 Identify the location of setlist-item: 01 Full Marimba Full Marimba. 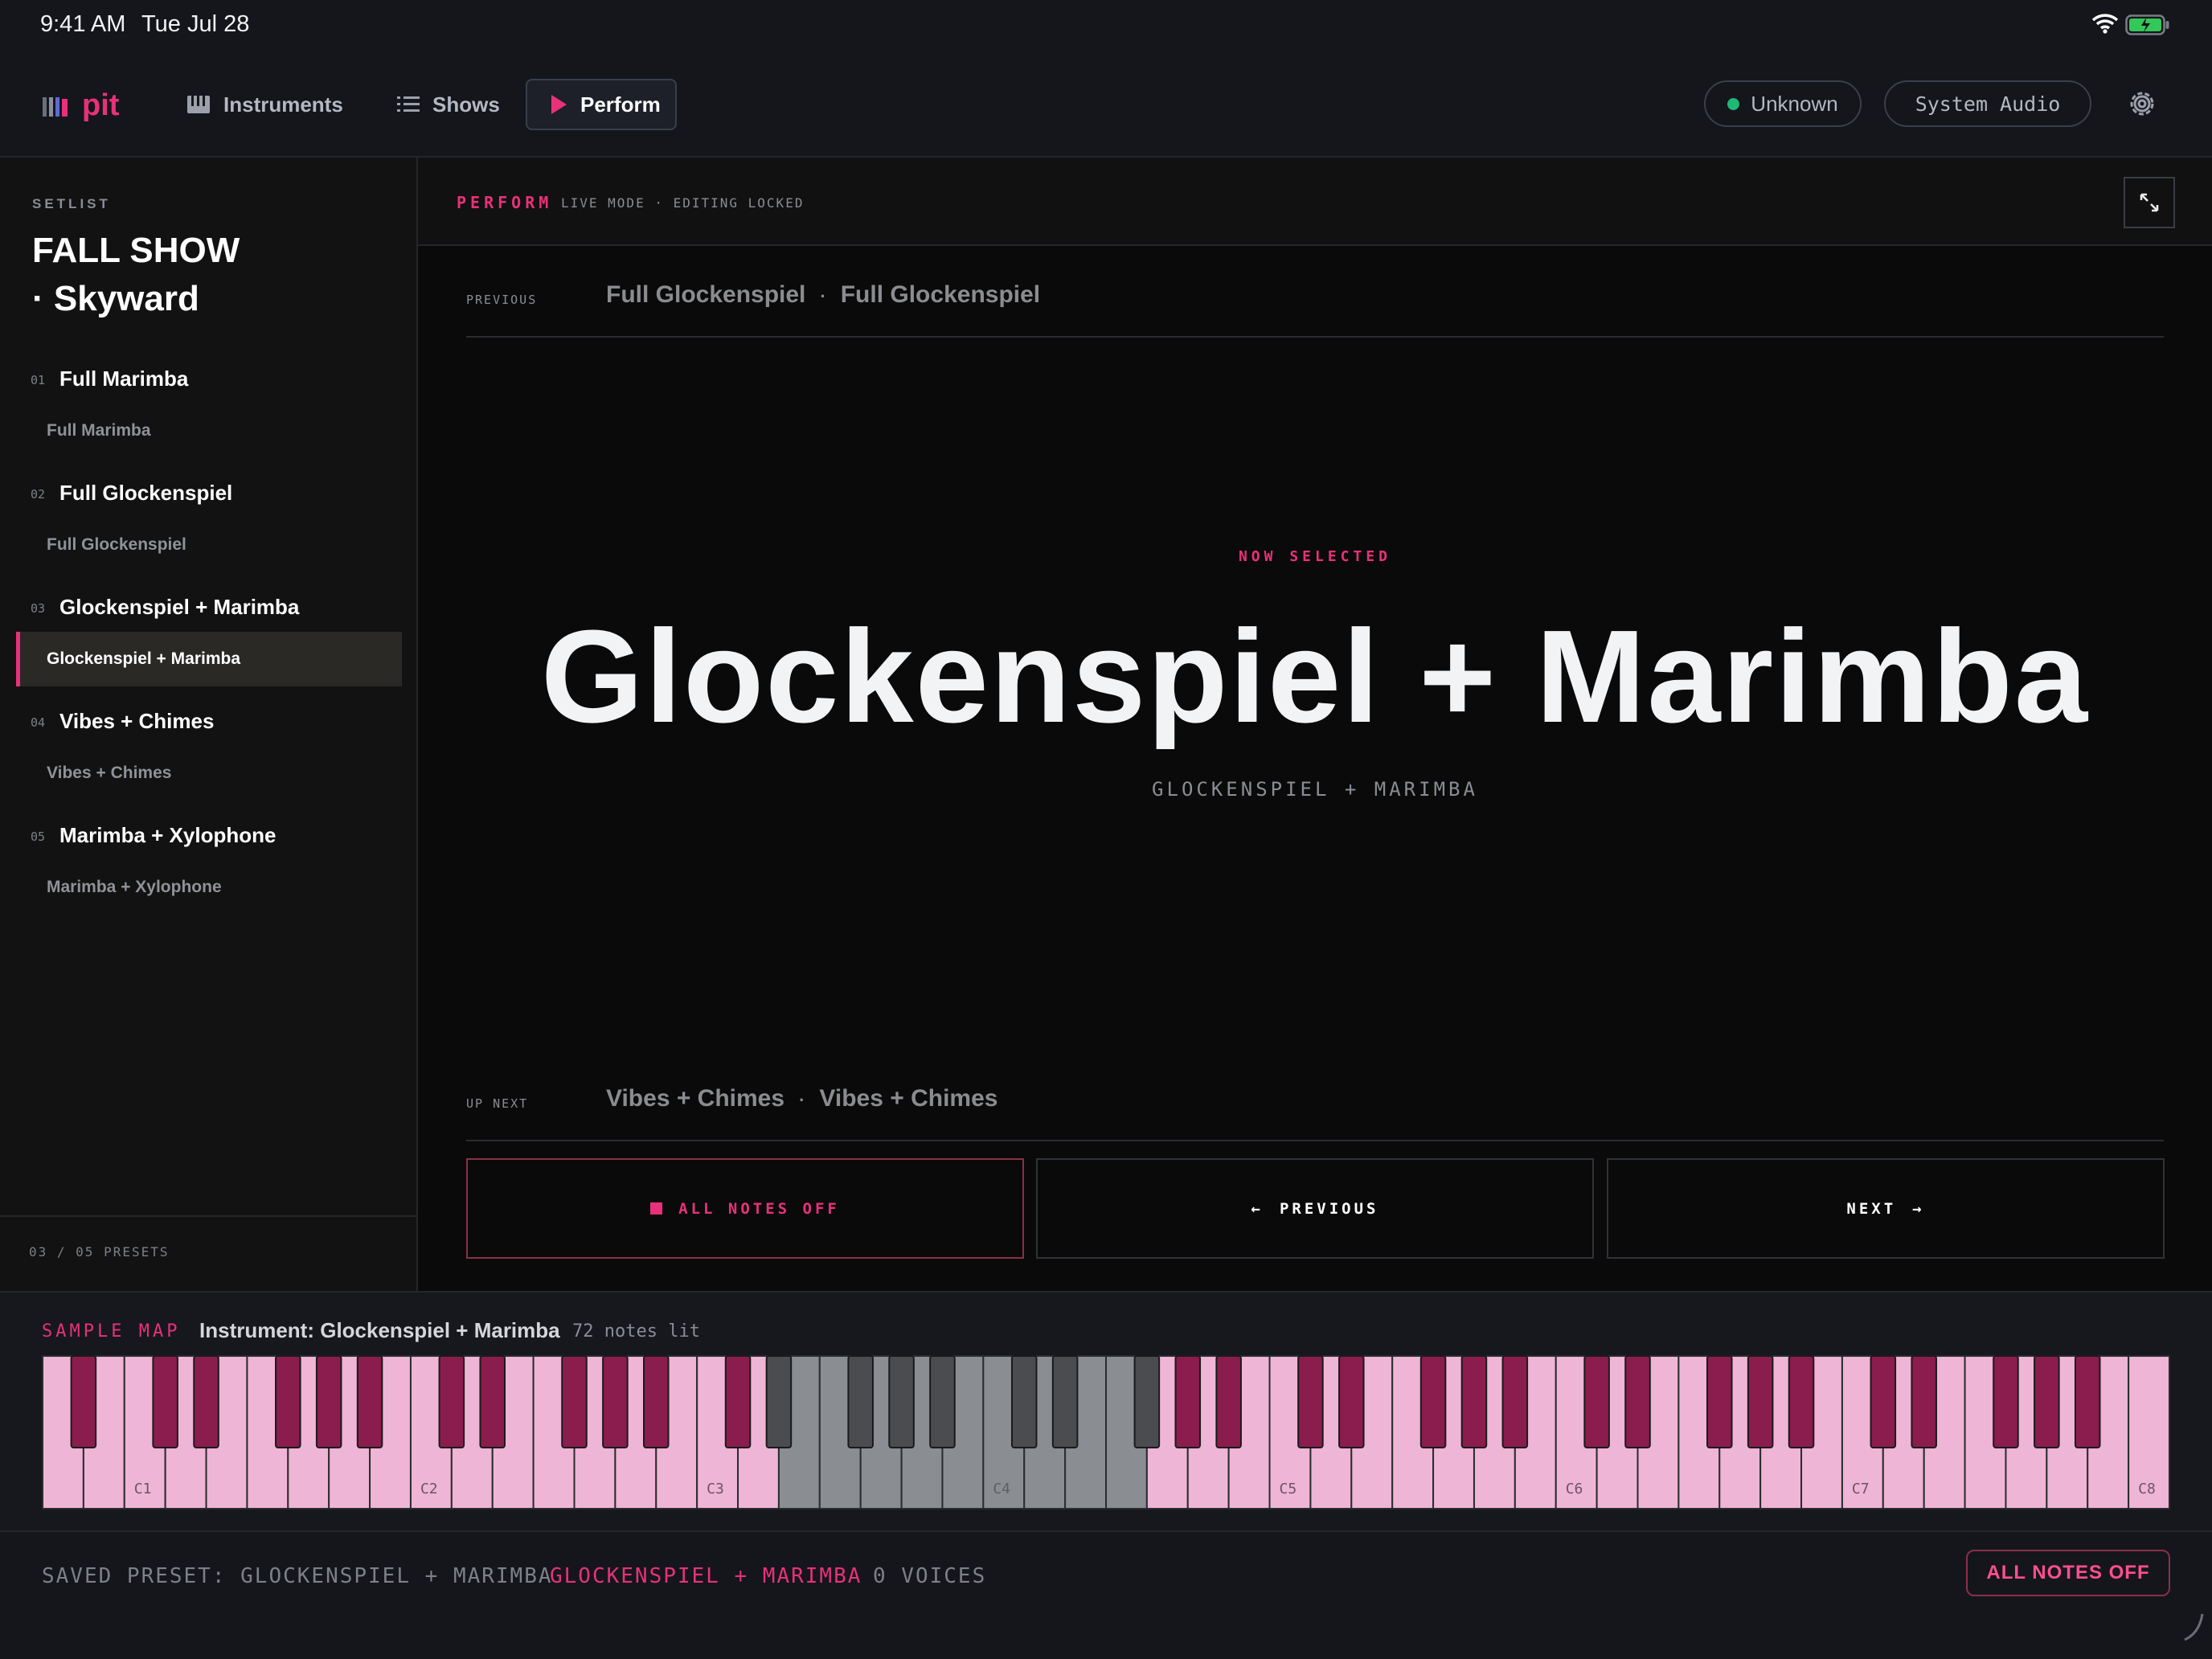
(209, 415).